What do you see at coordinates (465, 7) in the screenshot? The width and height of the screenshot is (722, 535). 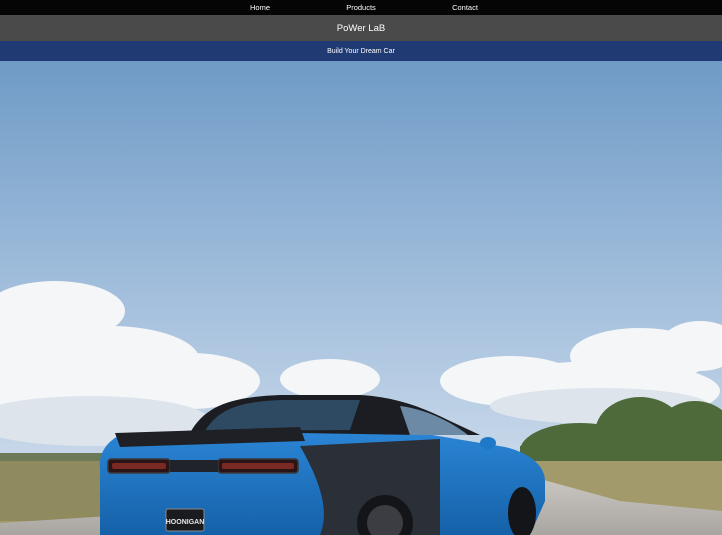 I see `nav-contact-link: Contact` at bounding box center [465, 7].